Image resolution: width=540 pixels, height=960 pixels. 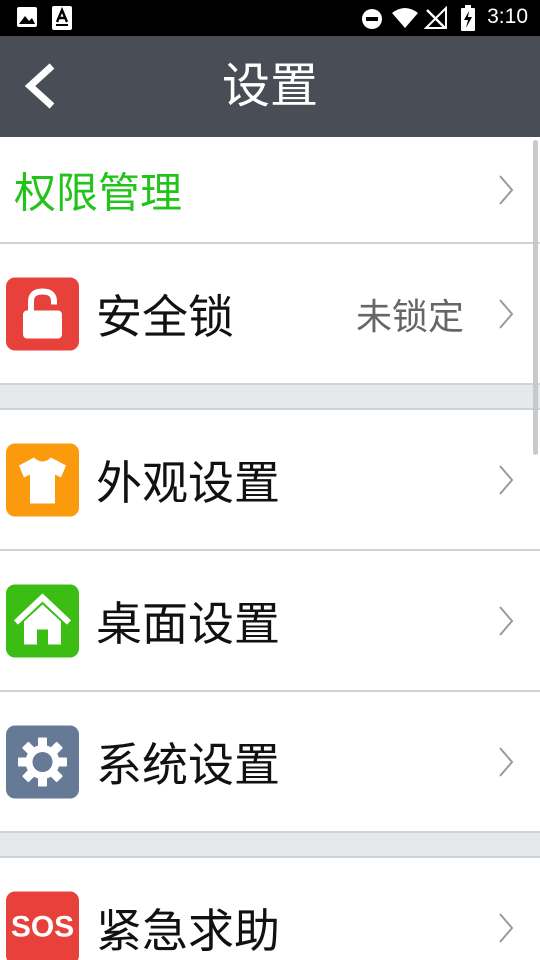 I want to click on lock-icon, so click(x=42, y=313).